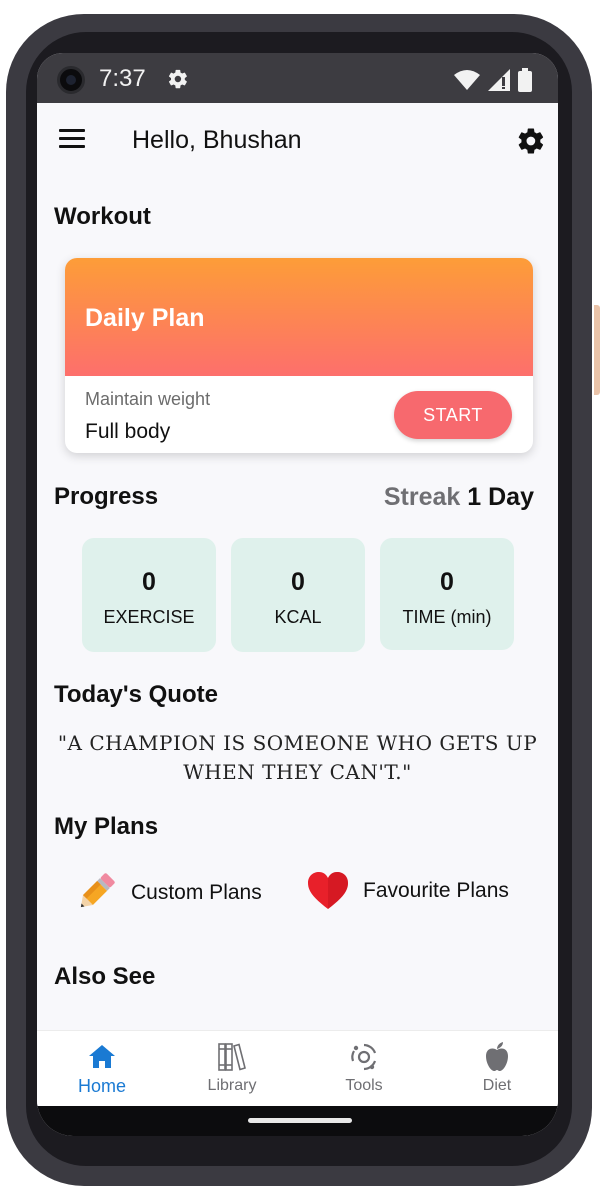 This screenshot has height=1200, width=600. Describe the element at coordinates (106, 826) in the screenshot. I see `my-plans-section-title: My Plans` at that location.